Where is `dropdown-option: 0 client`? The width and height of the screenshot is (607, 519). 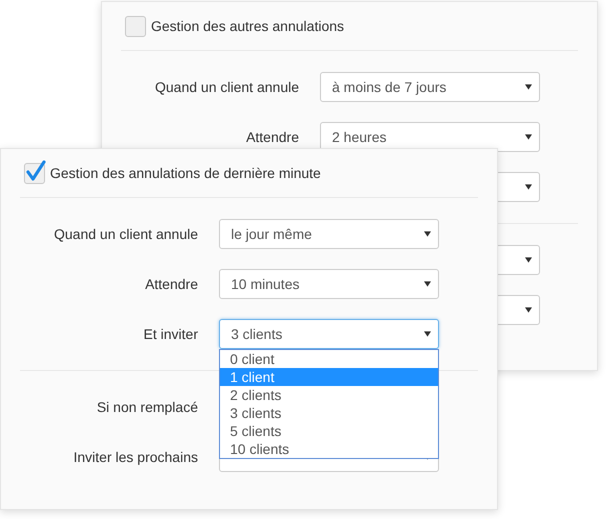
dropdown-option: 0 client is located at coordinates (329, 359).